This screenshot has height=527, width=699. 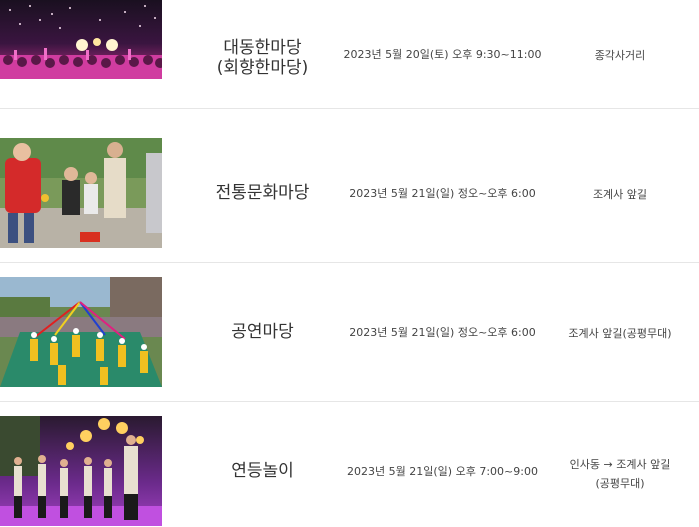 I want to click on street-performance-photo, so click(x=81, y=332).